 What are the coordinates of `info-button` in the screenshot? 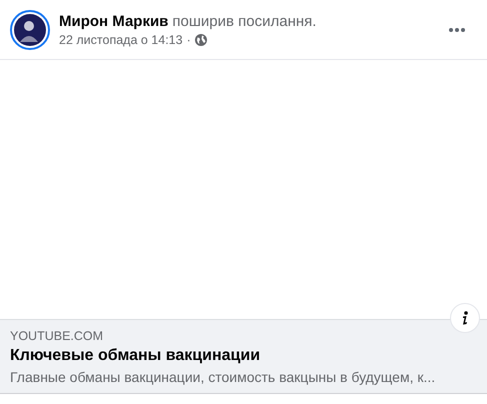 It's located at (465, 318).